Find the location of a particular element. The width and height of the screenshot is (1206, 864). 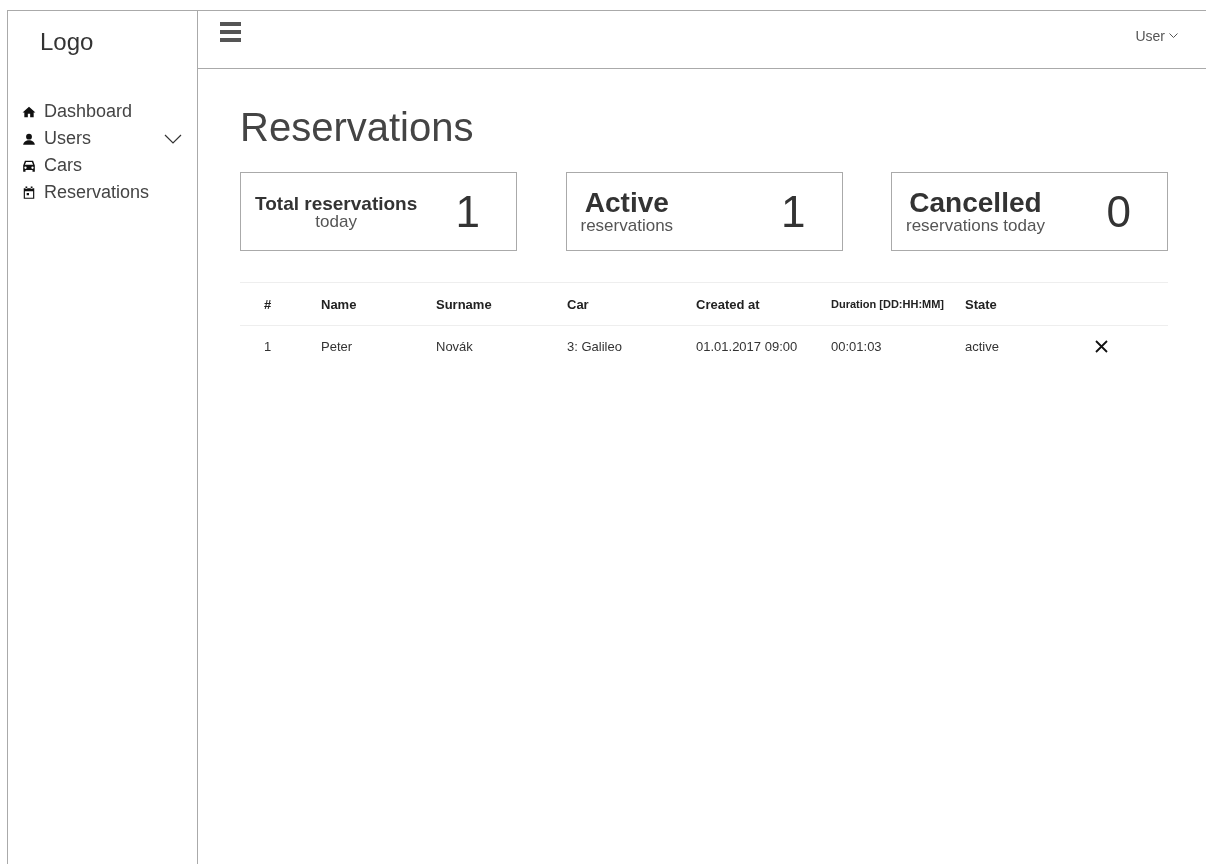

table-cell: 3: Galileo is located at coordinates (631, 345).